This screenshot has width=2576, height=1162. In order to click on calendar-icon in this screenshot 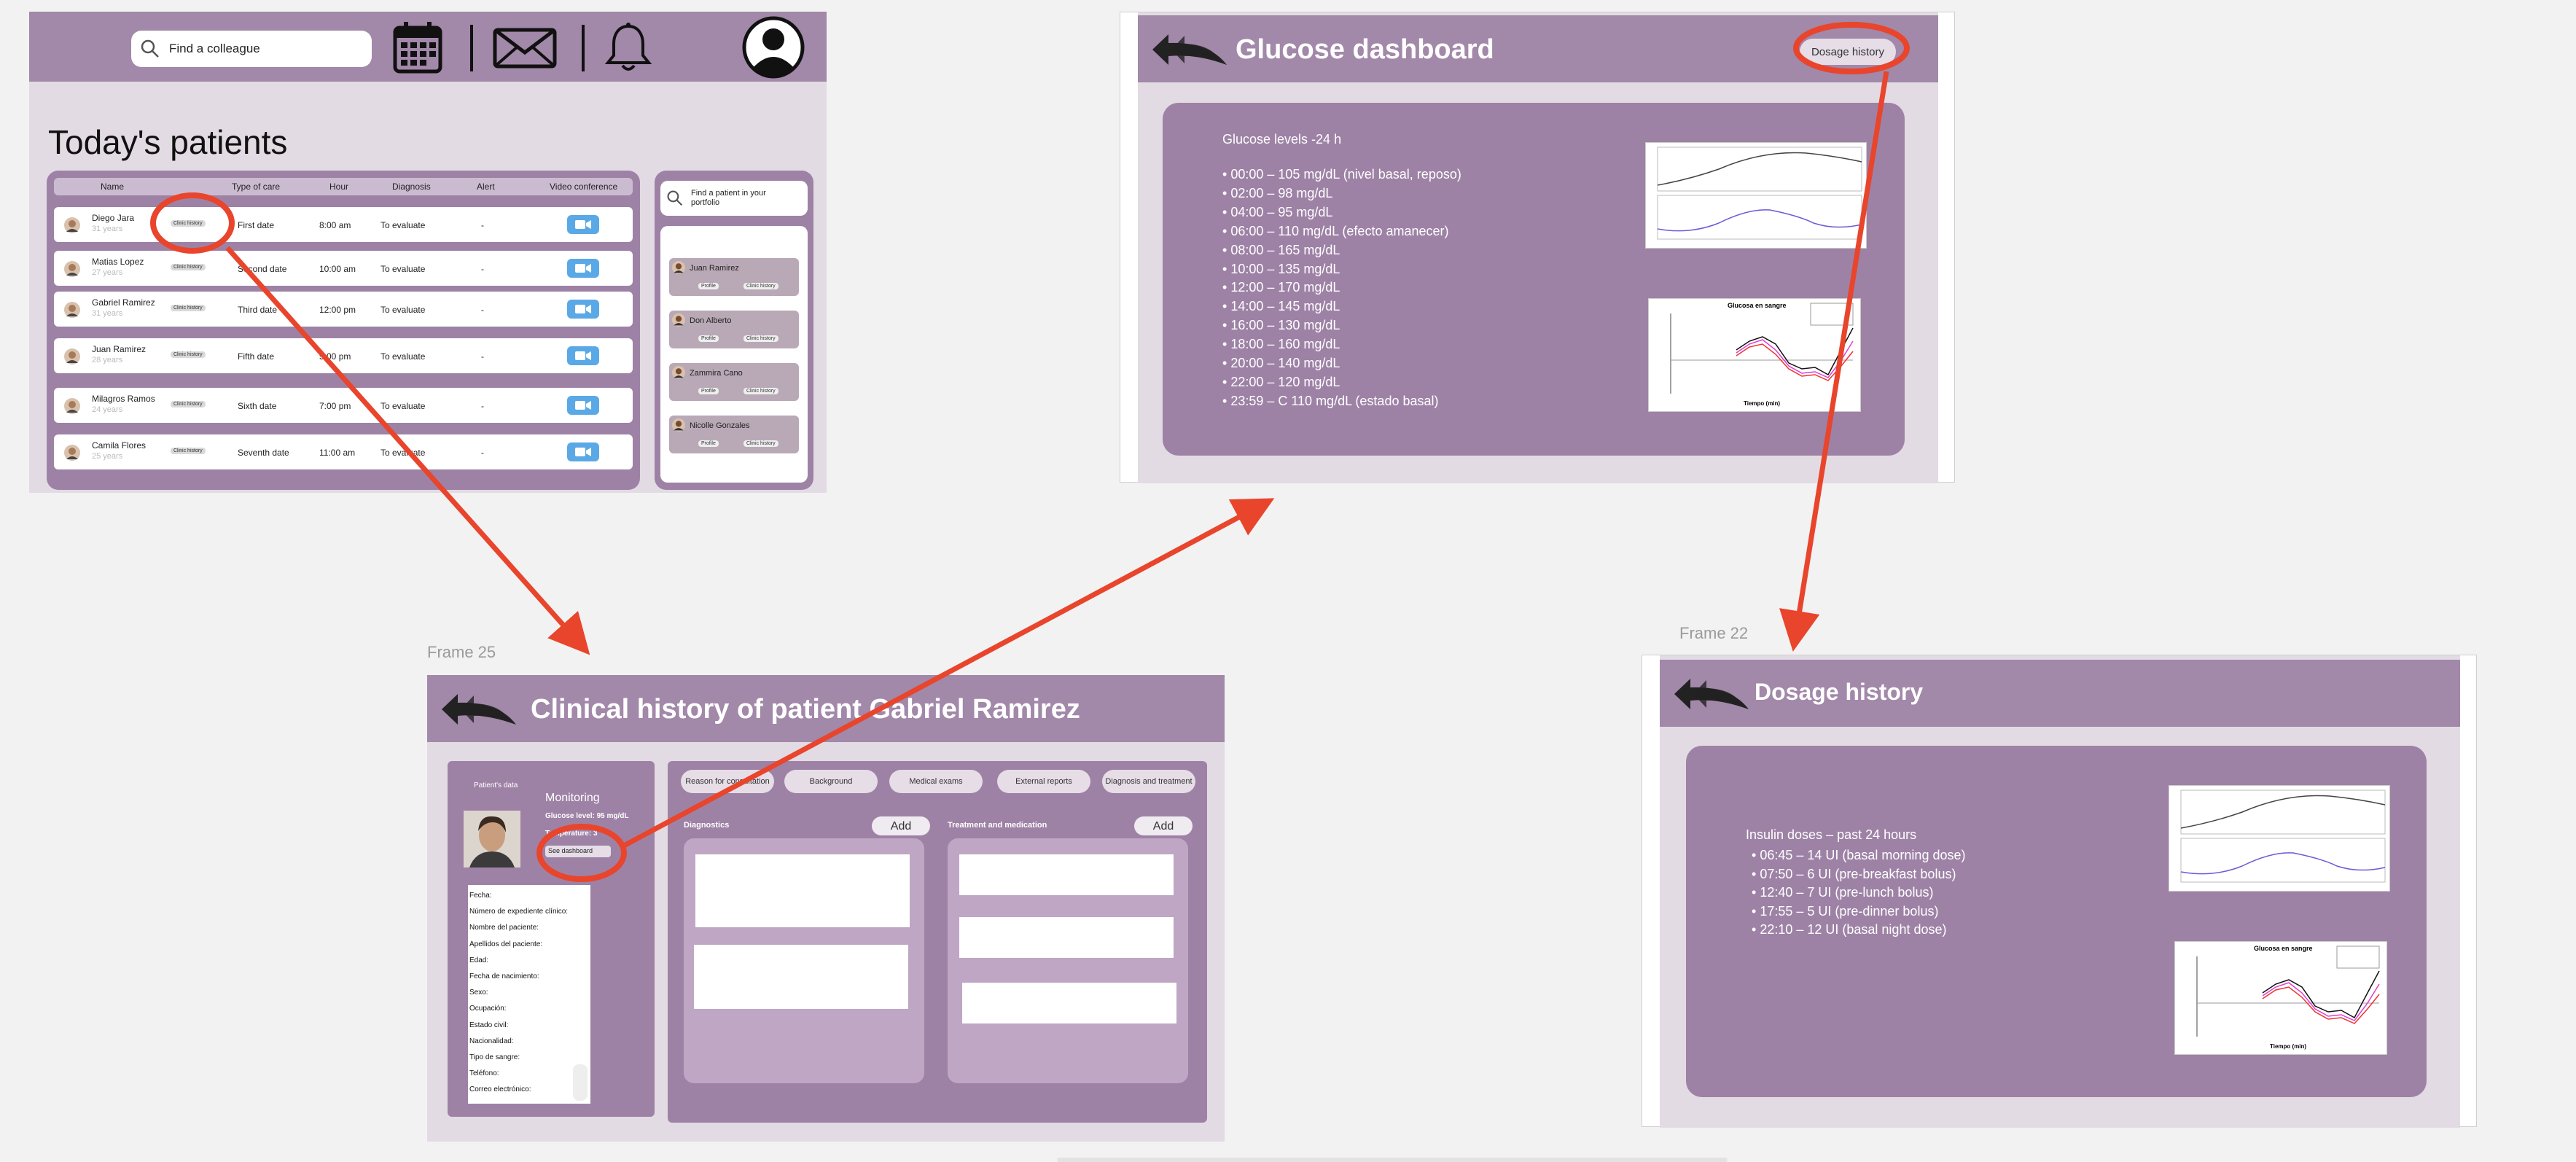, I will do `click(417, 47)`.